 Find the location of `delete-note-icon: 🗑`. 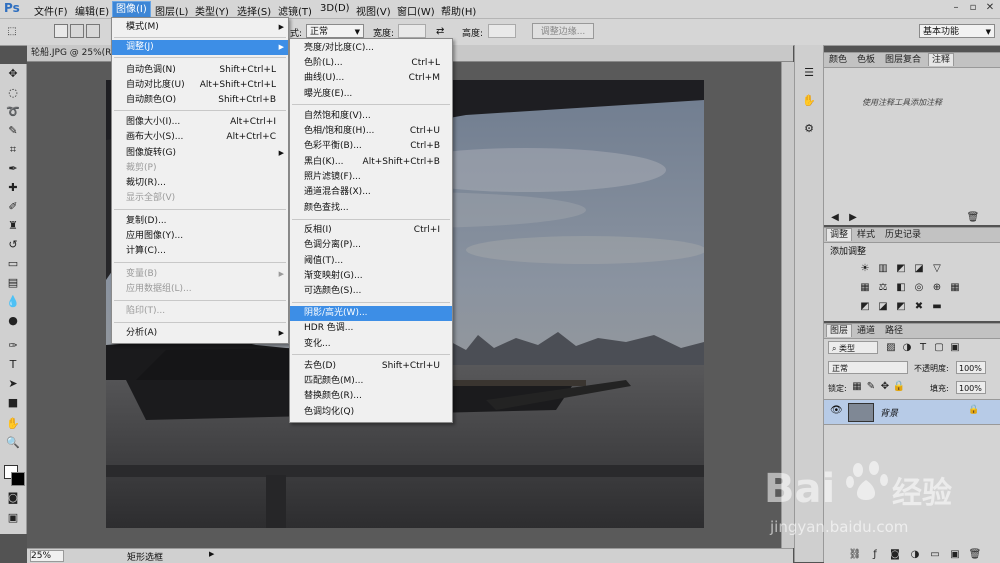

delete-note-icon: 🗑 is located at coordinates (973, 218).